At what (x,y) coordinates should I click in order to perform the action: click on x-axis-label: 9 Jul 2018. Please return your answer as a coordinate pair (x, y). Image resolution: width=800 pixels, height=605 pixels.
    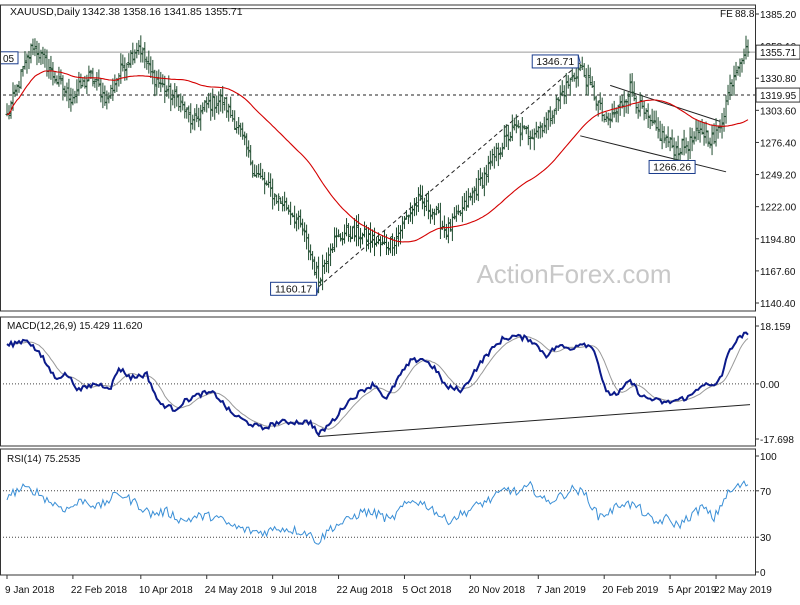
    Looking at the image, I should click on (294, 590).